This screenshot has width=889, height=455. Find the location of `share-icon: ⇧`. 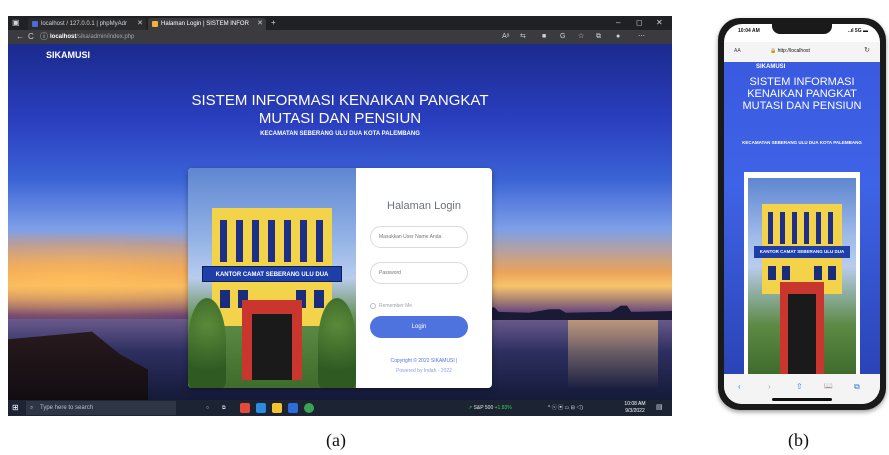

share-icon: ⇧ is located at coordinates (799, 386).